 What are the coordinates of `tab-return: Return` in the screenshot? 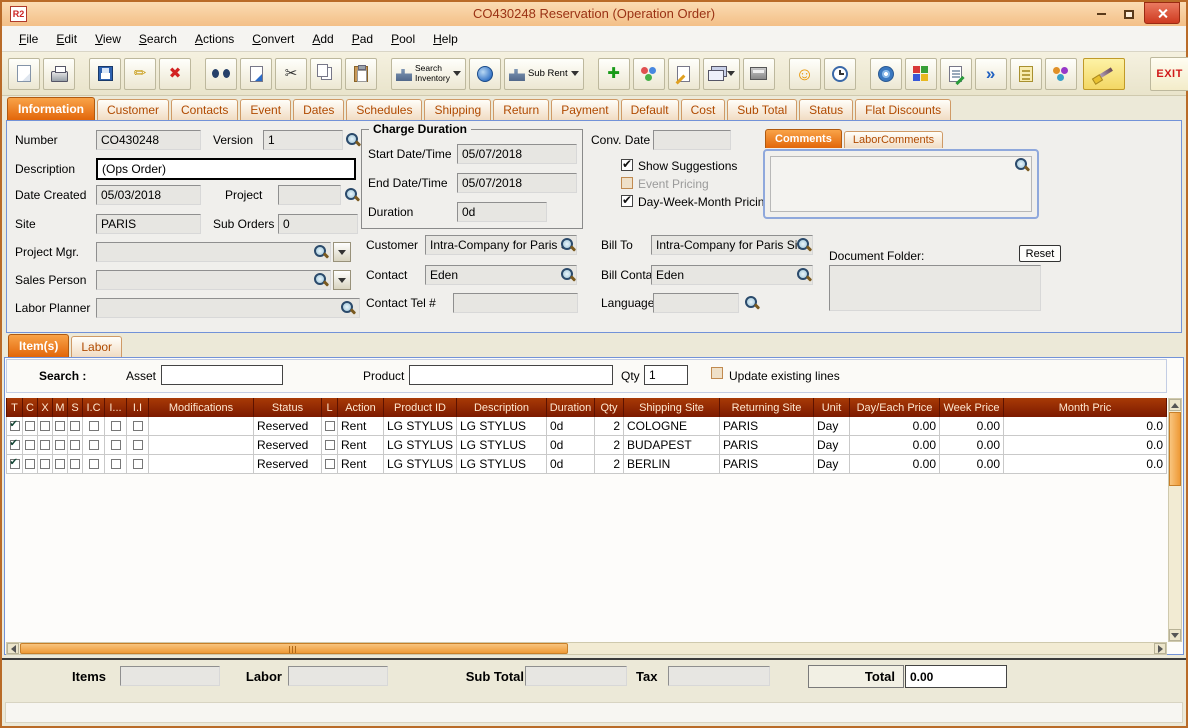 It's located at (521, 109).